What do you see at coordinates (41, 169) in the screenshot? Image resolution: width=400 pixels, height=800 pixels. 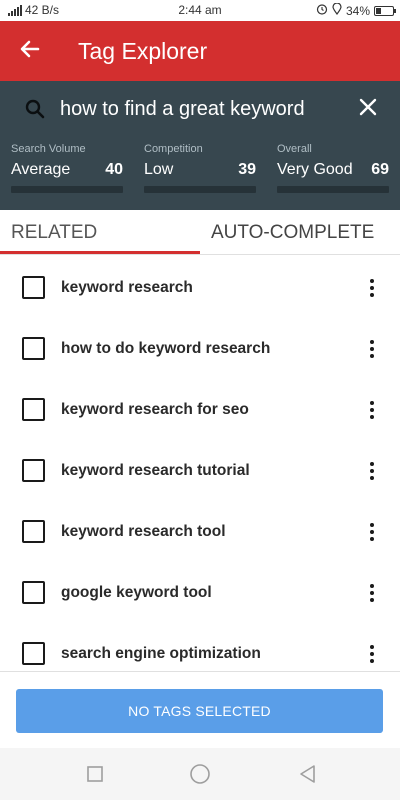 I see `metric-value: Average` at bounding box center [41, 169].